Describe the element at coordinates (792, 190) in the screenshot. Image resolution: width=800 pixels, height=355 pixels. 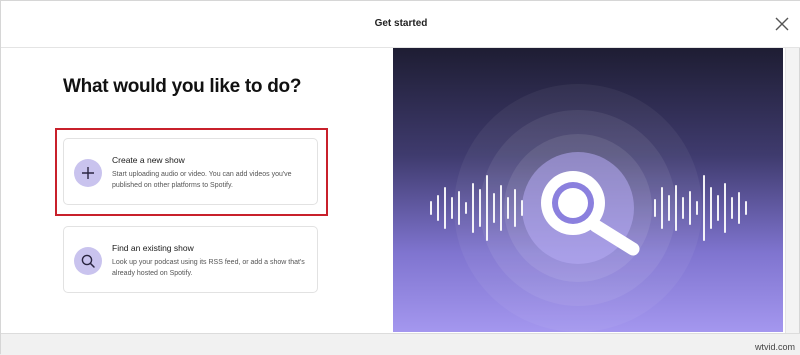
I see `scrollbar` at that location.